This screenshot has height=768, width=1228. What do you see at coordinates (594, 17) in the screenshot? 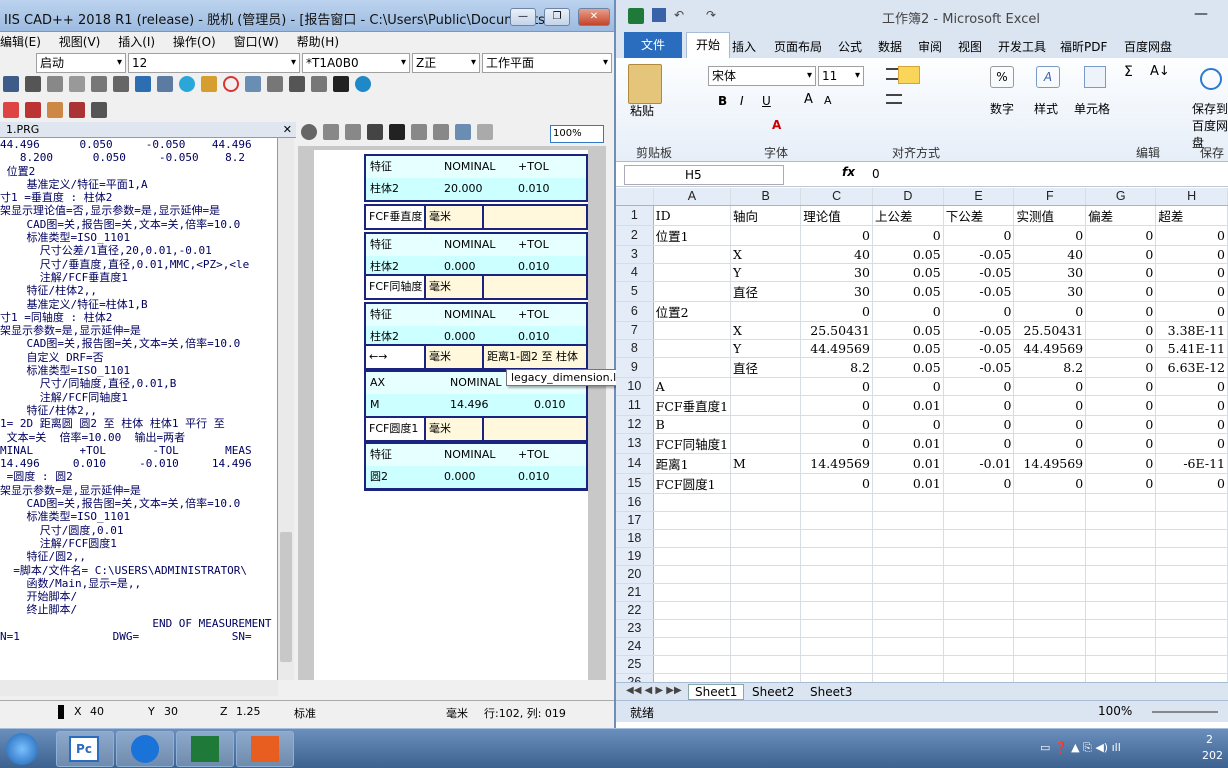
I see `close-button: ✕` at bounding box center [594, 17].